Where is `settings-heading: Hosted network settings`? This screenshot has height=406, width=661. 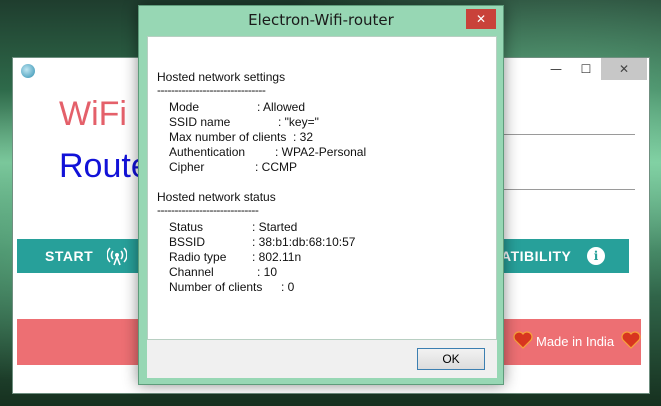
settings-heading: Hosted network settings is located at coordinates (221, 77).